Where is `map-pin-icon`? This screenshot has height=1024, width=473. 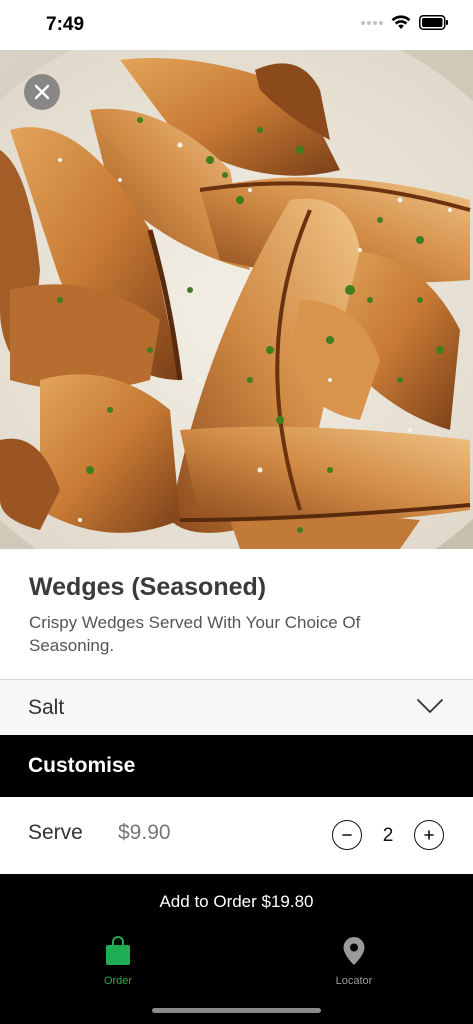
map-pin-icon is located at coordinates (354, 951).